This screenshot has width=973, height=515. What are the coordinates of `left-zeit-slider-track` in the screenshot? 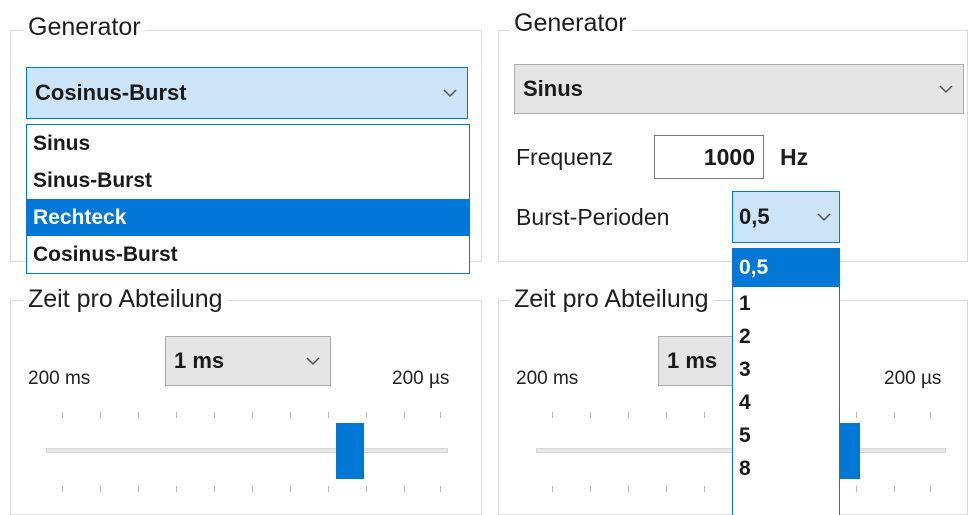 It's located at (247, 450).